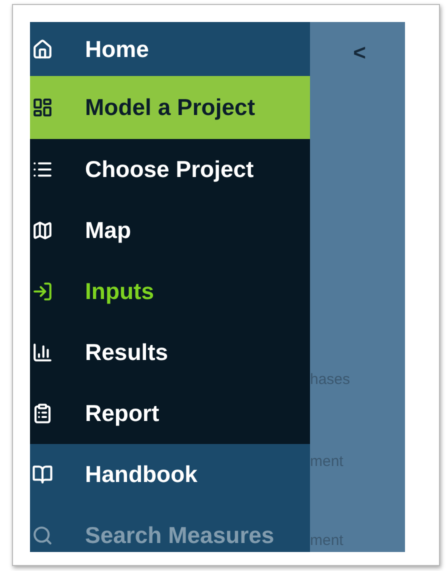  What do you see at coordinates (170, 49) in the screenshot?
I see `nav-item: Home` at bounding box center [170, 49].